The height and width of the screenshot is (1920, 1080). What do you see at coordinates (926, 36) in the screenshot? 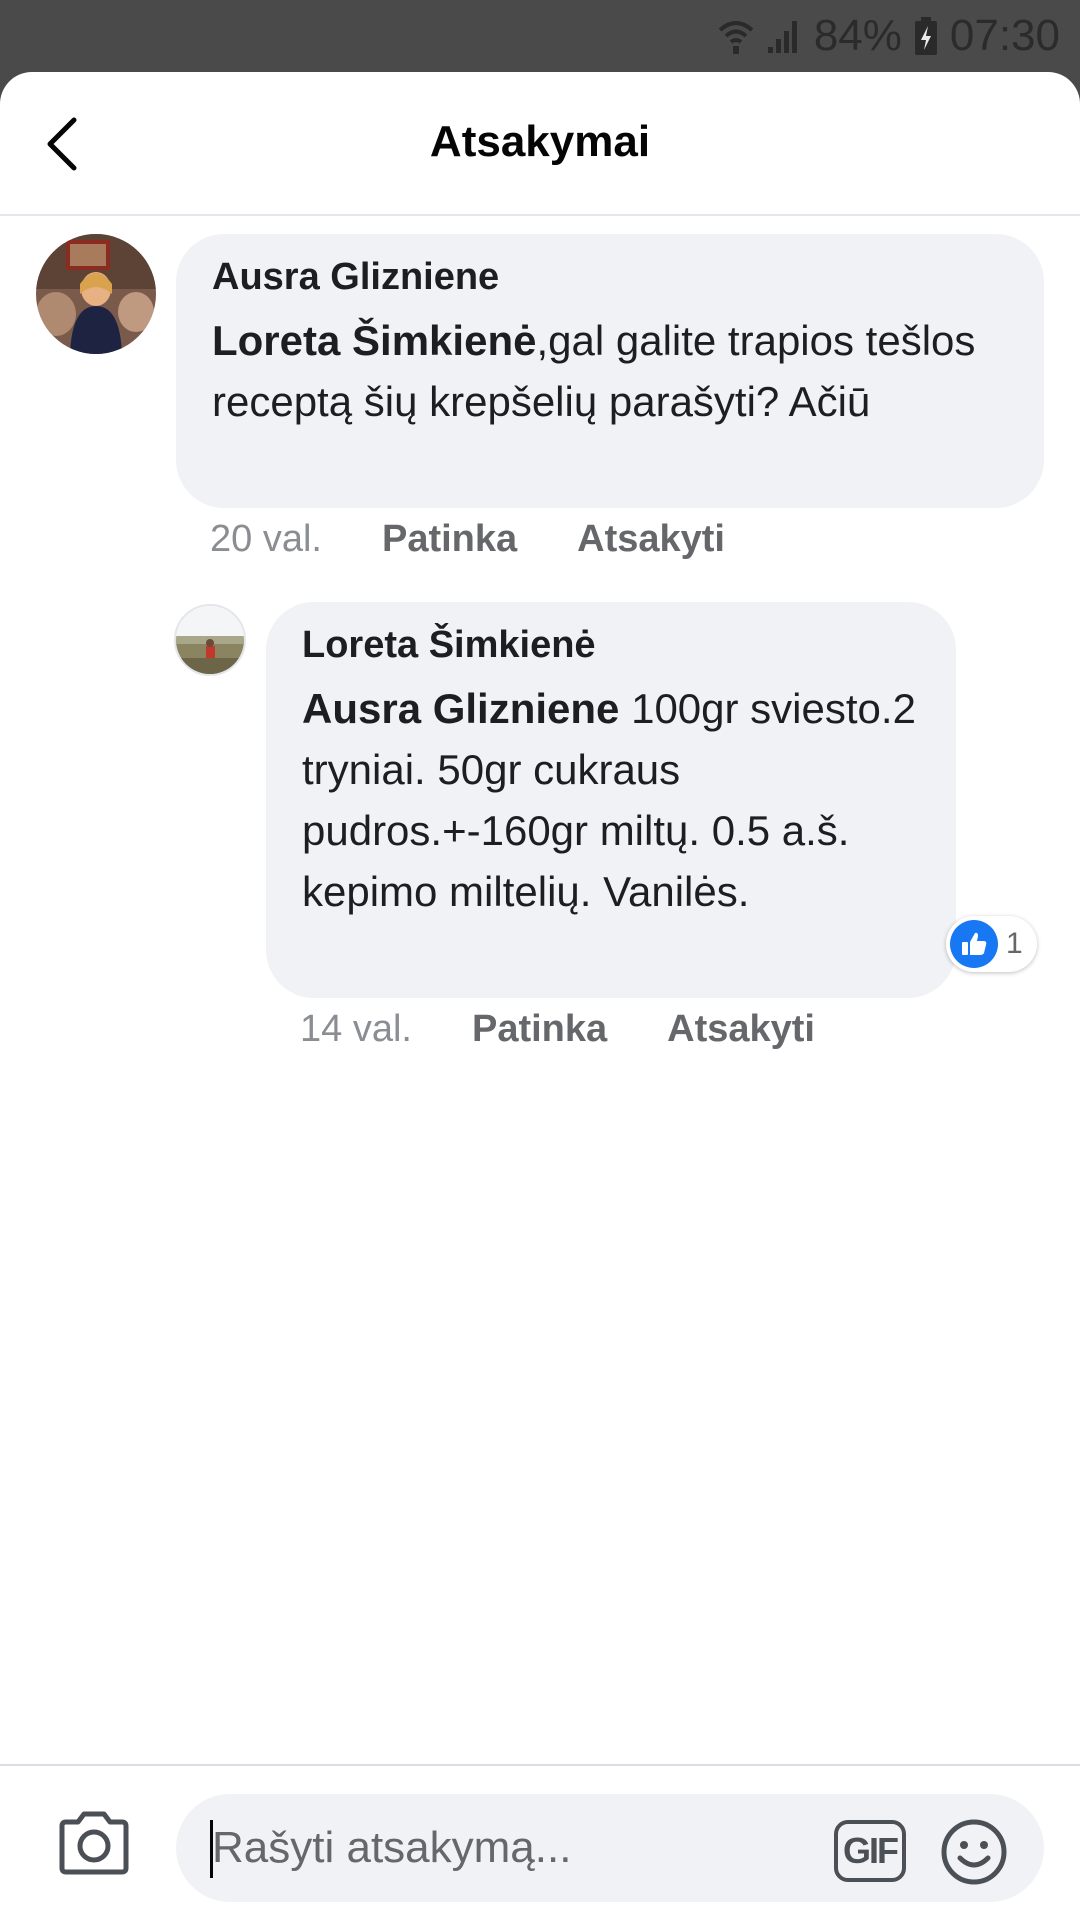
I see `battery-charging-icon` at bounding box center [926, 36].